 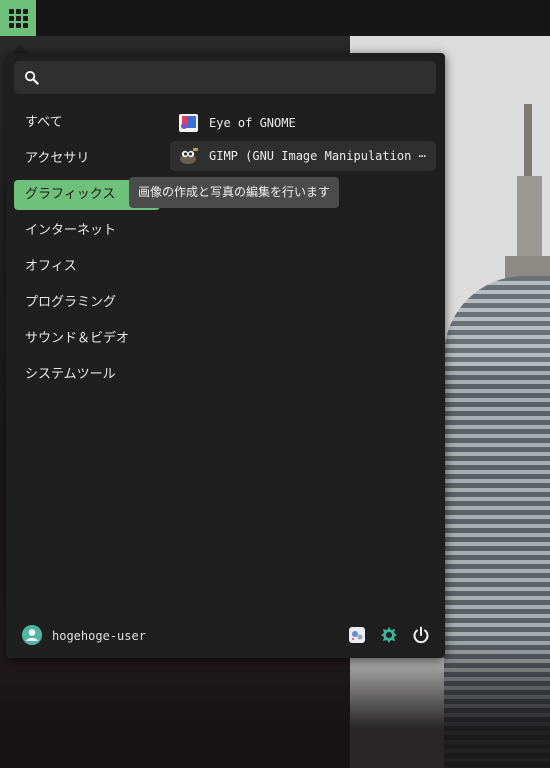 I want to click on app-gimp: GIMP (GNU Image Manipulation ⋯, so click(x=303, y=156).